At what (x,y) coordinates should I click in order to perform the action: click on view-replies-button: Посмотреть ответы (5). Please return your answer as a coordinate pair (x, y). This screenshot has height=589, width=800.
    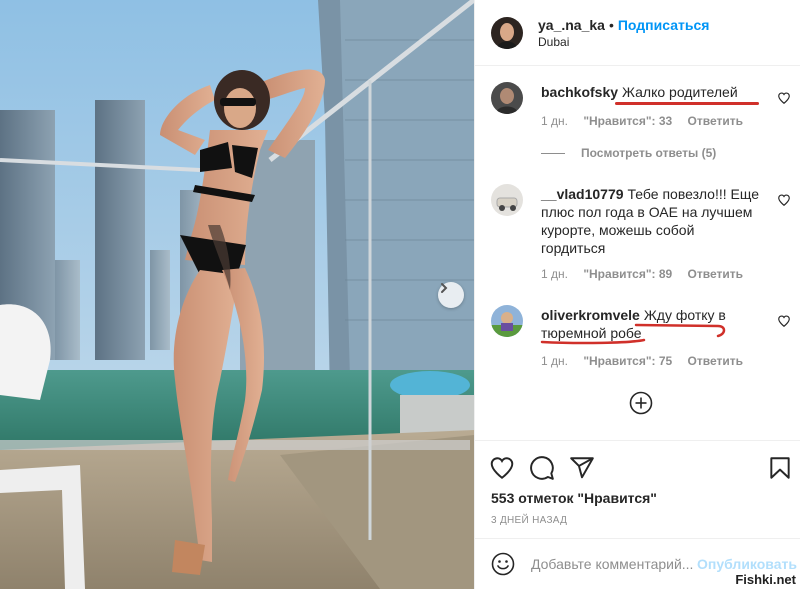
    Looking at the image, I should click on (628, 153).